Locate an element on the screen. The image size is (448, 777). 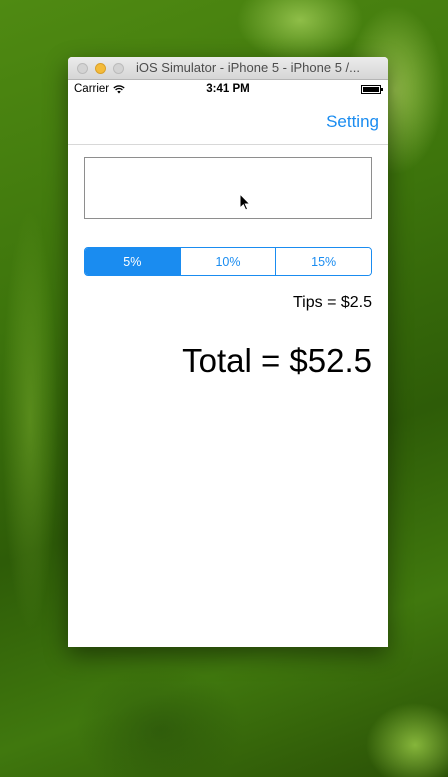
tip-option-15: 15% is located at coordinates (323, 261).